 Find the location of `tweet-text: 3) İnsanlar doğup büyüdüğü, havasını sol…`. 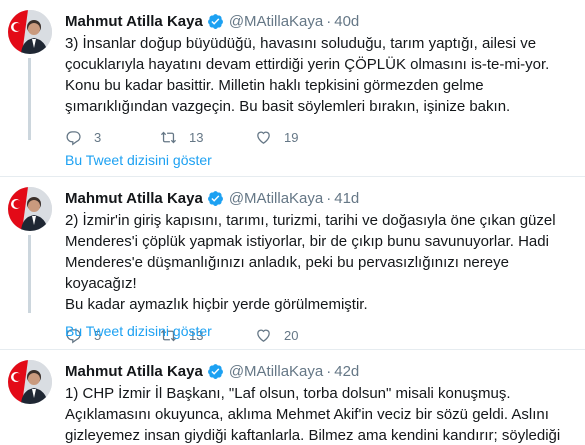

tweet-text: 3) İnsanlar doğup büyüdüğü, havasını sol… is located at coordinates (307, 75).